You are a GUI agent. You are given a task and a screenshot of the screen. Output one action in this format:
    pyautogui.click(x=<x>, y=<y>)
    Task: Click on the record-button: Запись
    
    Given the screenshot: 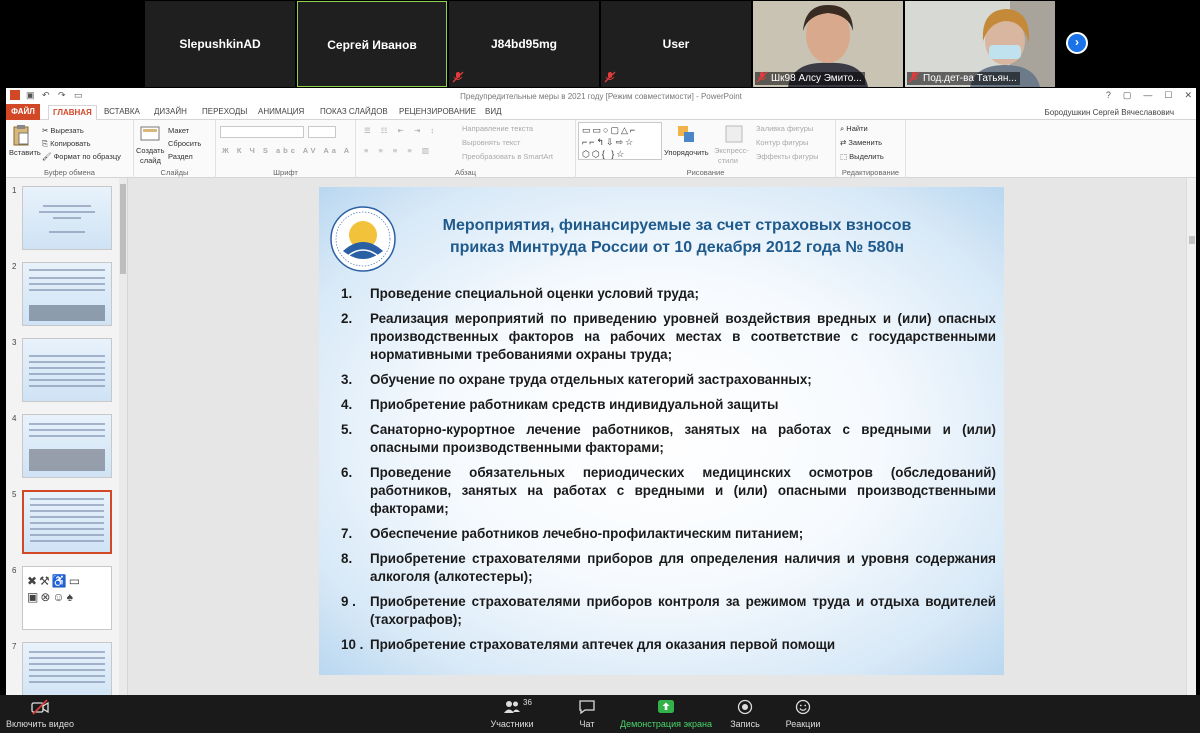 What is the action you would take?
    pyautogui.click(x=745, y=714)
    